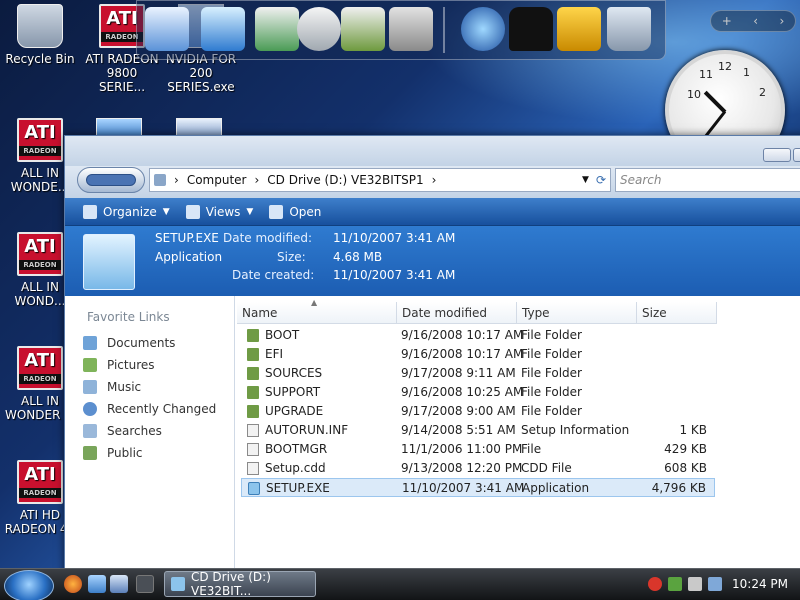  I want to click on details-filetype: Application, so click(189, 257).